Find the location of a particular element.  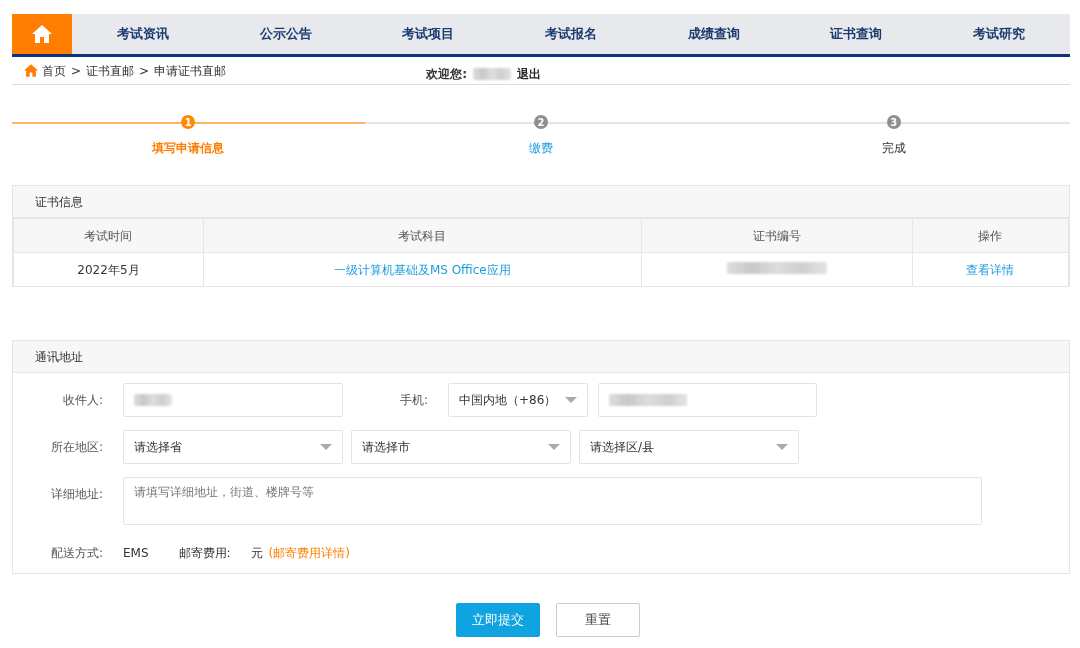

welcome-label: 欢迎您: is located at coordinates (446, 74).